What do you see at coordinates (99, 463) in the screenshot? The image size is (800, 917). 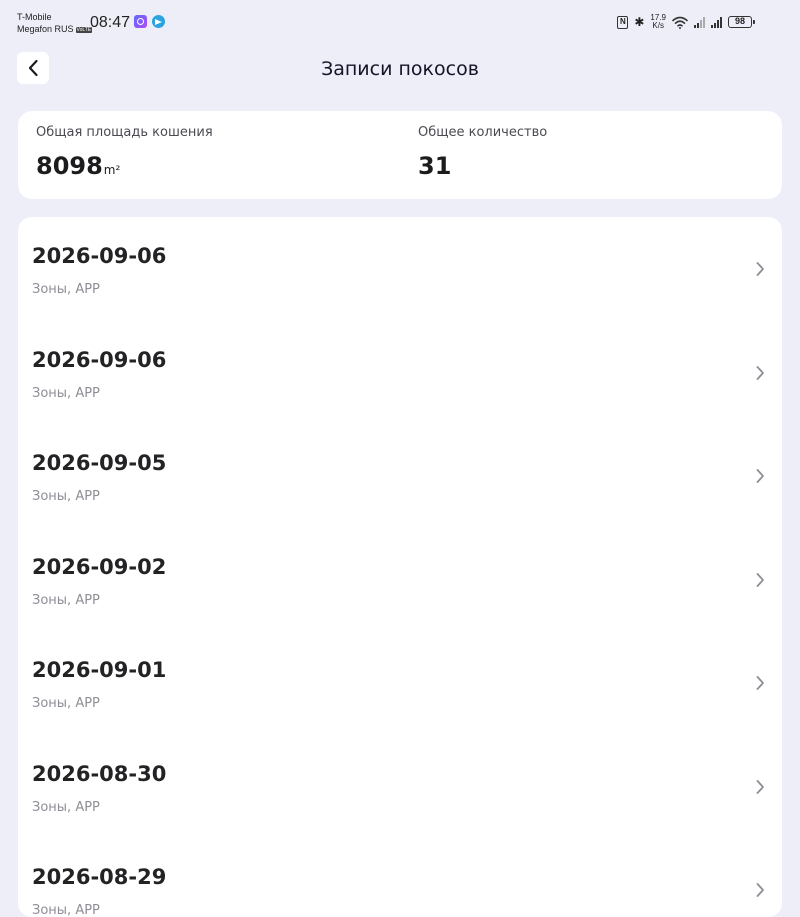 I see `record-date: 2026-09-05` at bounding box center [99, 463].